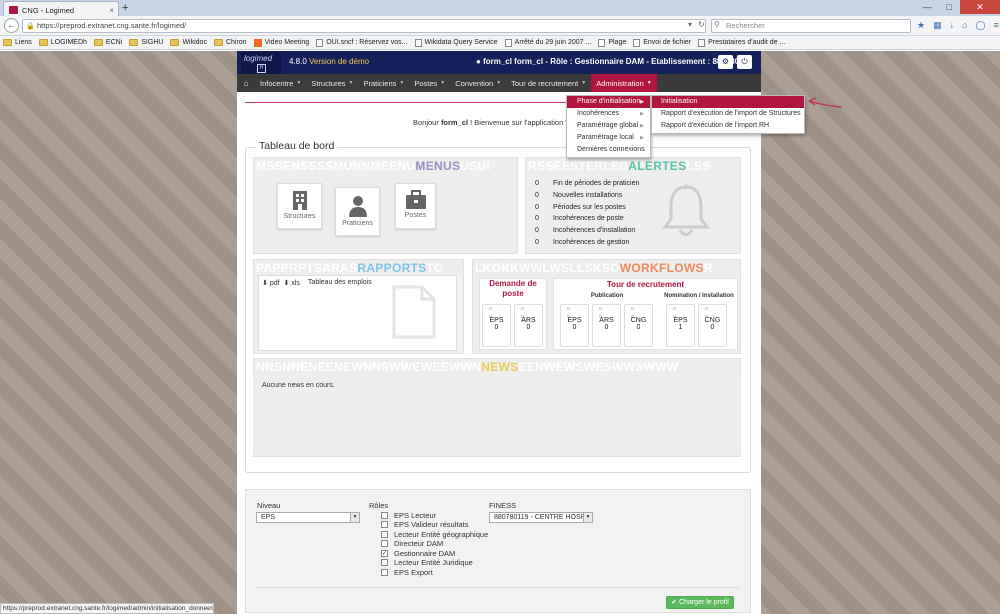 This screenshot has height=614, width=1000. What do you see at coordinates (980, 7) in the screenshot?
I see `close-window-icon: ✕` at bounding box center [980, 7].